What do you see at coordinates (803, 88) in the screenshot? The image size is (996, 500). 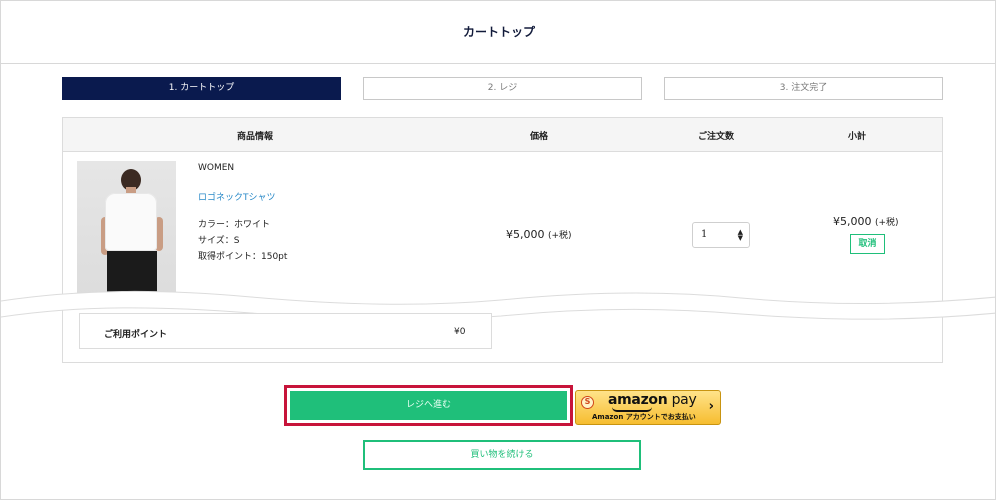 I see `step-order-complete: 3. 注文完了` at bounding box center [803, 88].